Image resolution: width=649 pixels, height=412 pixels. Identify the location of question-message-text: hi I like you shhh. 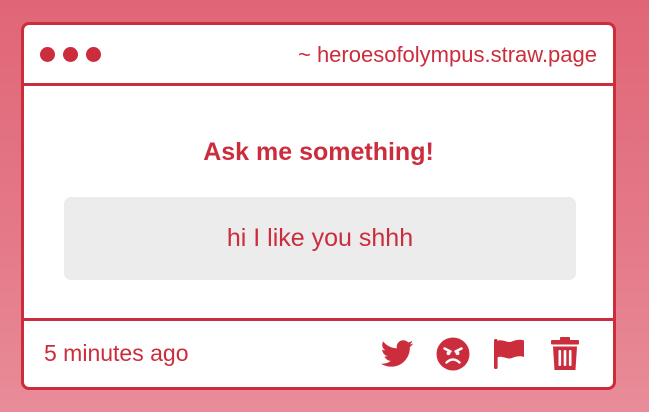
(320, 238).